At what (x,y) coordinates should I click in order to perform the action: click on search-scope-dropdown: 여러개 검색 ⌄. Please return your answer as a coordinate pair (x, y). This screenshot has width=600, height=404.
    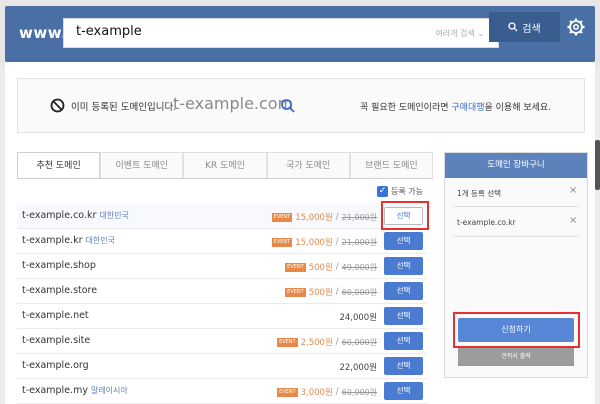
    Looking at the image, I should click on (459, 33).